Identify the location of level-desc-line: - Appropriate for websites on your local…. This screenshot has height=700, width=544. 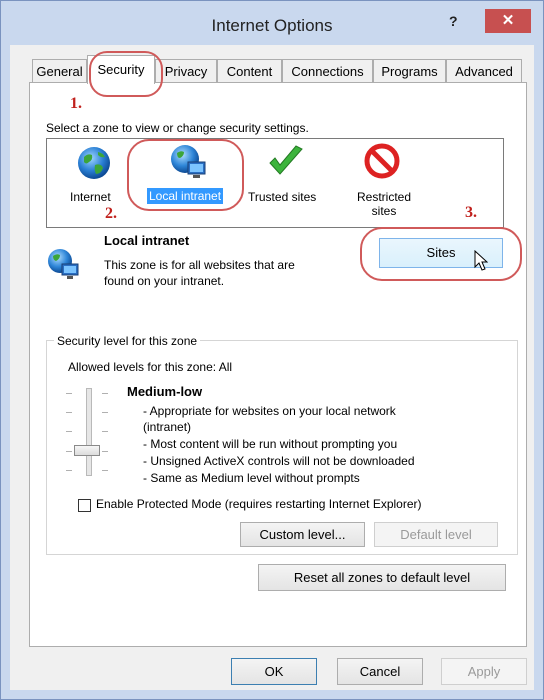
(269, 411).